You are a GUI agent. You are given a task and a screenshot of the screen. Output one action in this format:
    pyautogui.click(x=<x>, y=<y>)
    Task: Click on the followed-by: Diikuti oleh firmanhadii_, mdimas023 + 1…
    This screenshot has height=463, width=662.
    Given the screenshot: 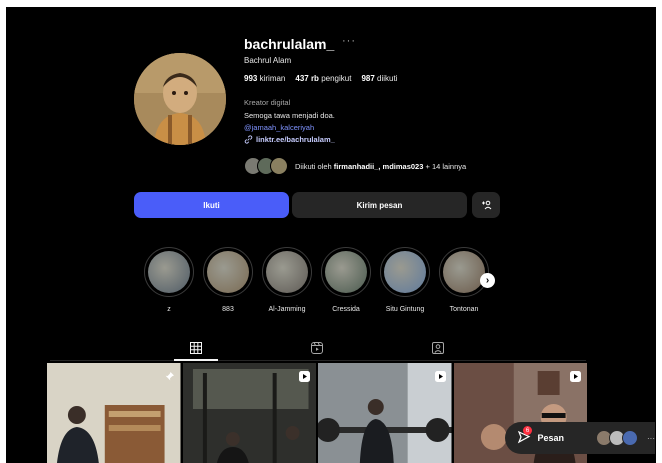 What is the action you would take?
    pyautogui.click(x=355, y=166)
    